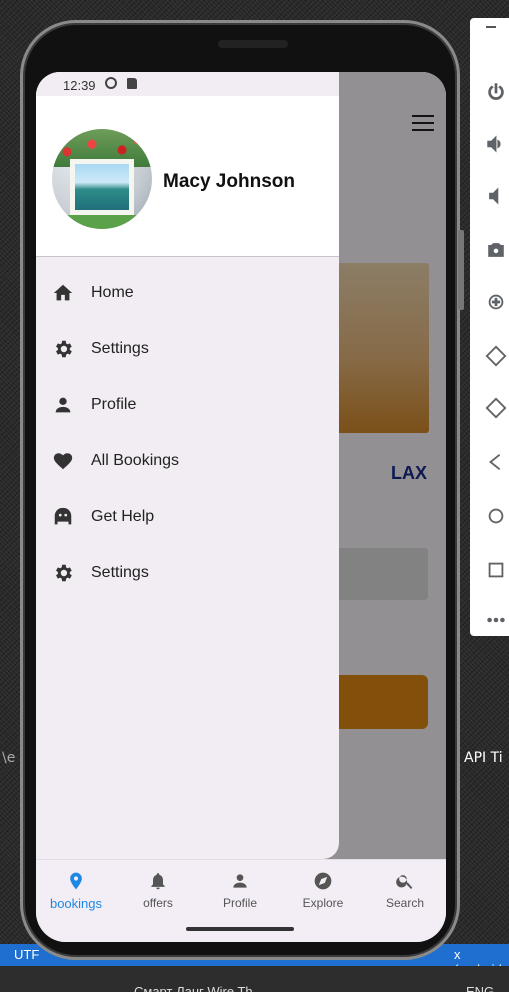 This screenshot has height=992, width=509. What do you see at coordinates (187, 293) in the screenshot?
I see `drawer-item-home: Home` at bounding box center [187, 293].